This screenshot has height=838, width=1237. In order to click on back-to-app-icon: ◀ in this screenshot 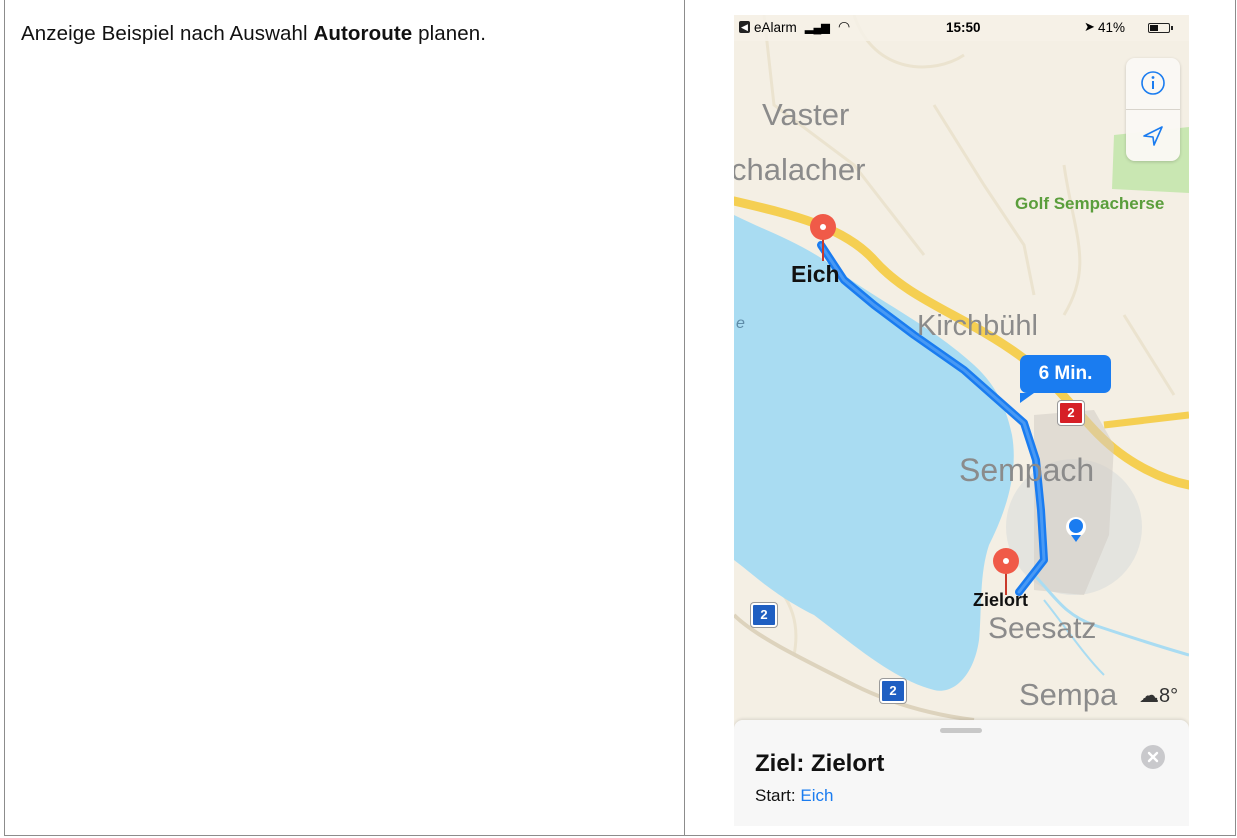, I will do `click(744, 27)`.